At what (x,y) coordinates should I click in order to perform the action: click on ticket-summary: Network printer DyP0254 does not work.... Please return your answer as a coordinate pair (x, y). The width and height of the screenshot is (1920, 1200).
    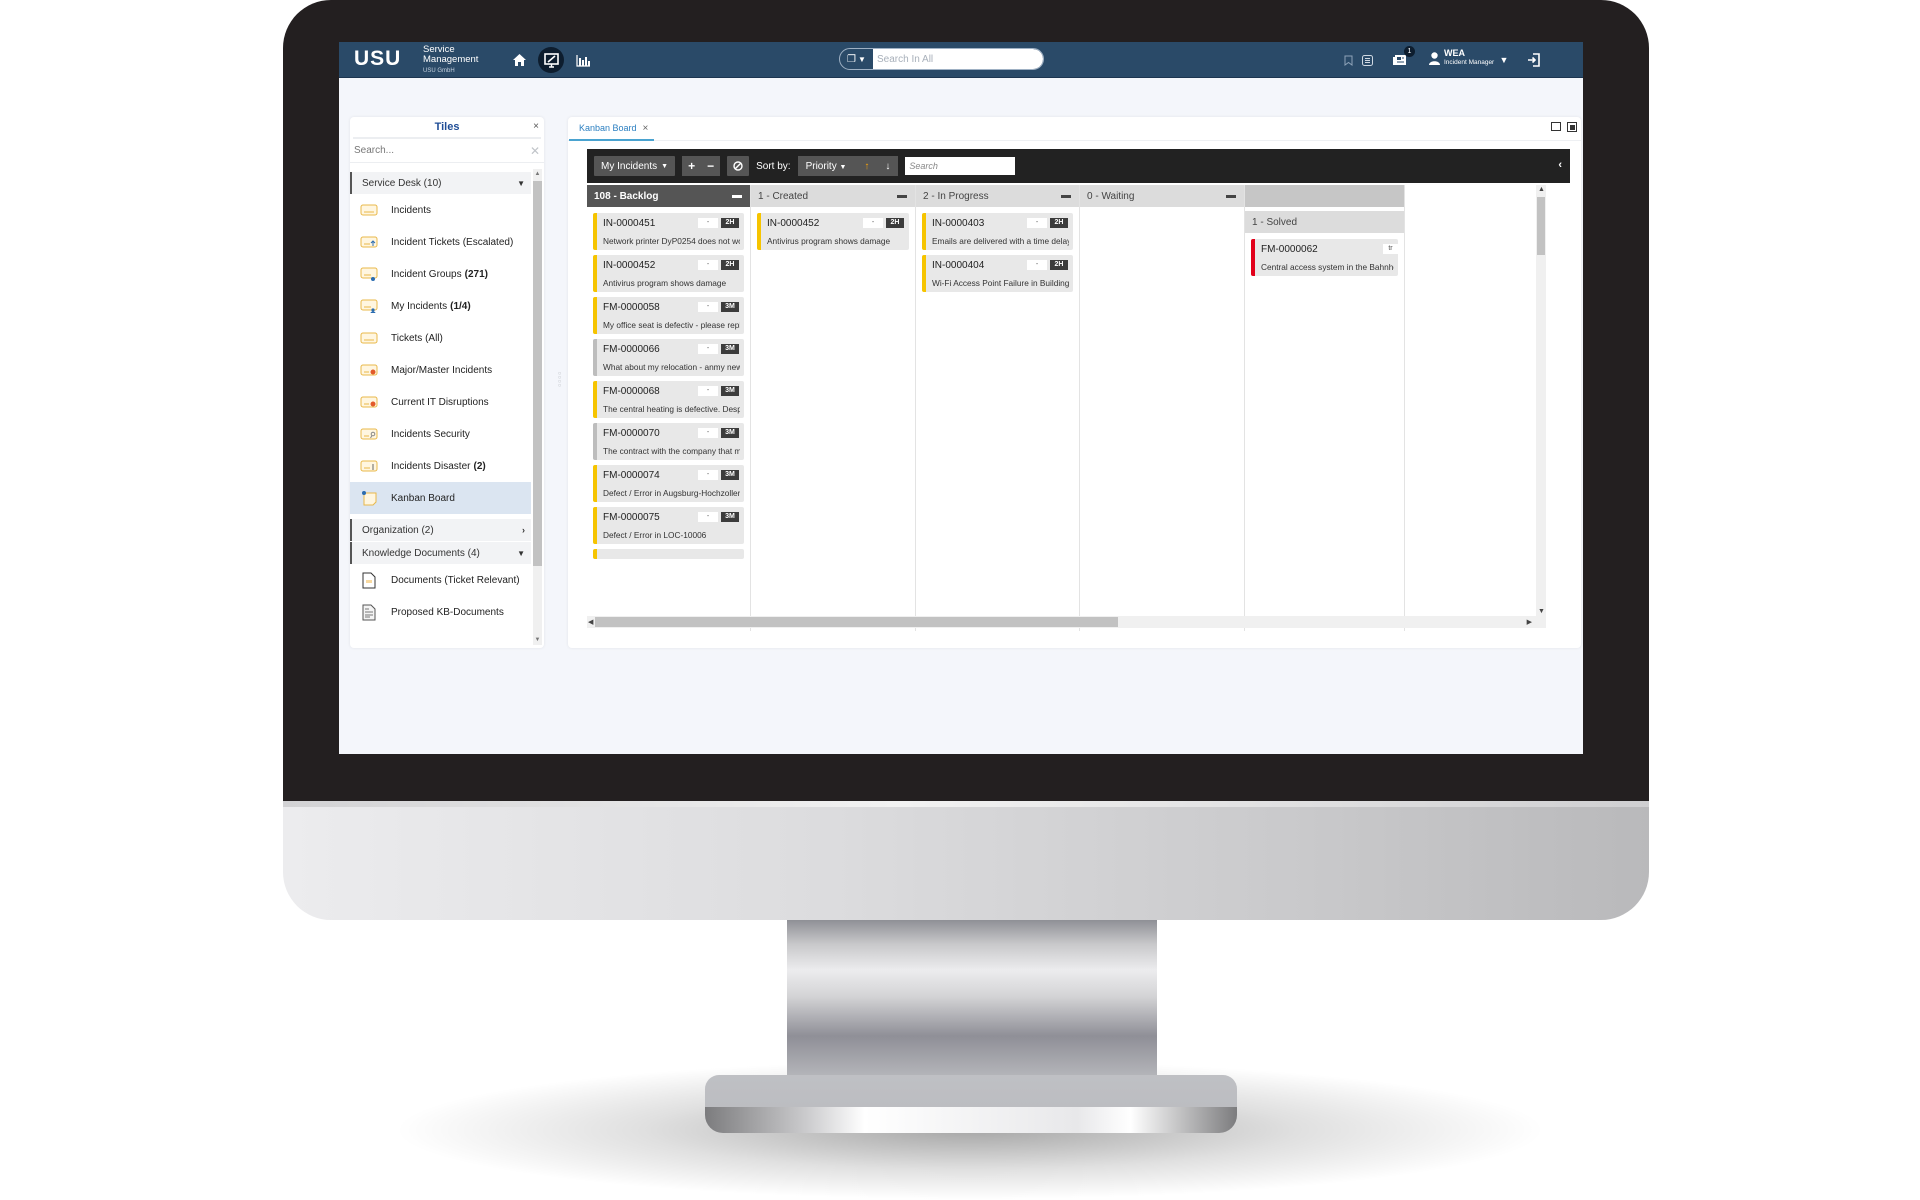
    Looking at the image, I should click on (671, 241).